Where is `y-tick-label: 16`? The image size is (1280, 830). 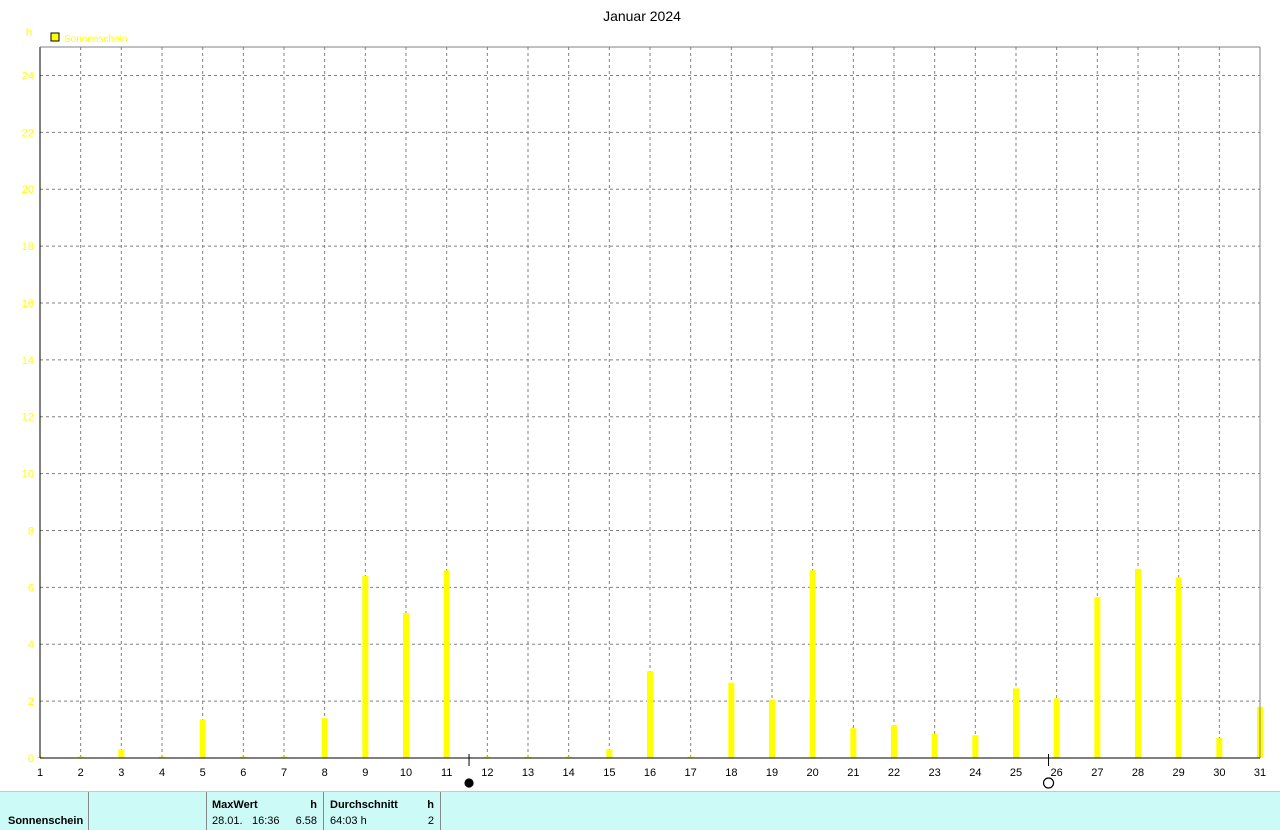
y-tick-label: 16 is located at coordinates (28, 304).